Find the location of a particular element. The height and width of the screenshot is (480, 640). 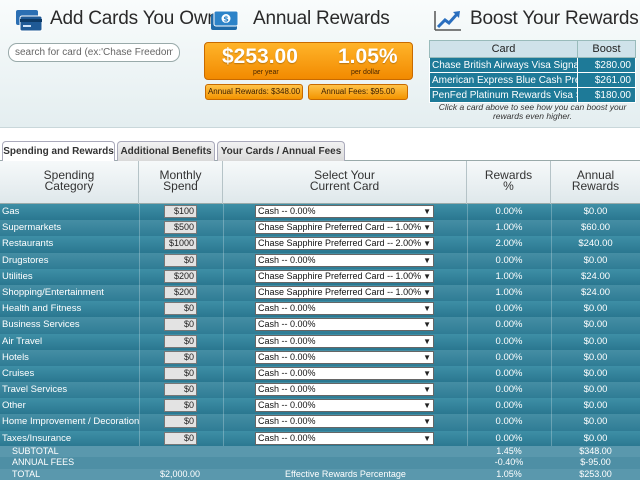

annual-rewards: $60.00 is located at coordinates (595, 228).